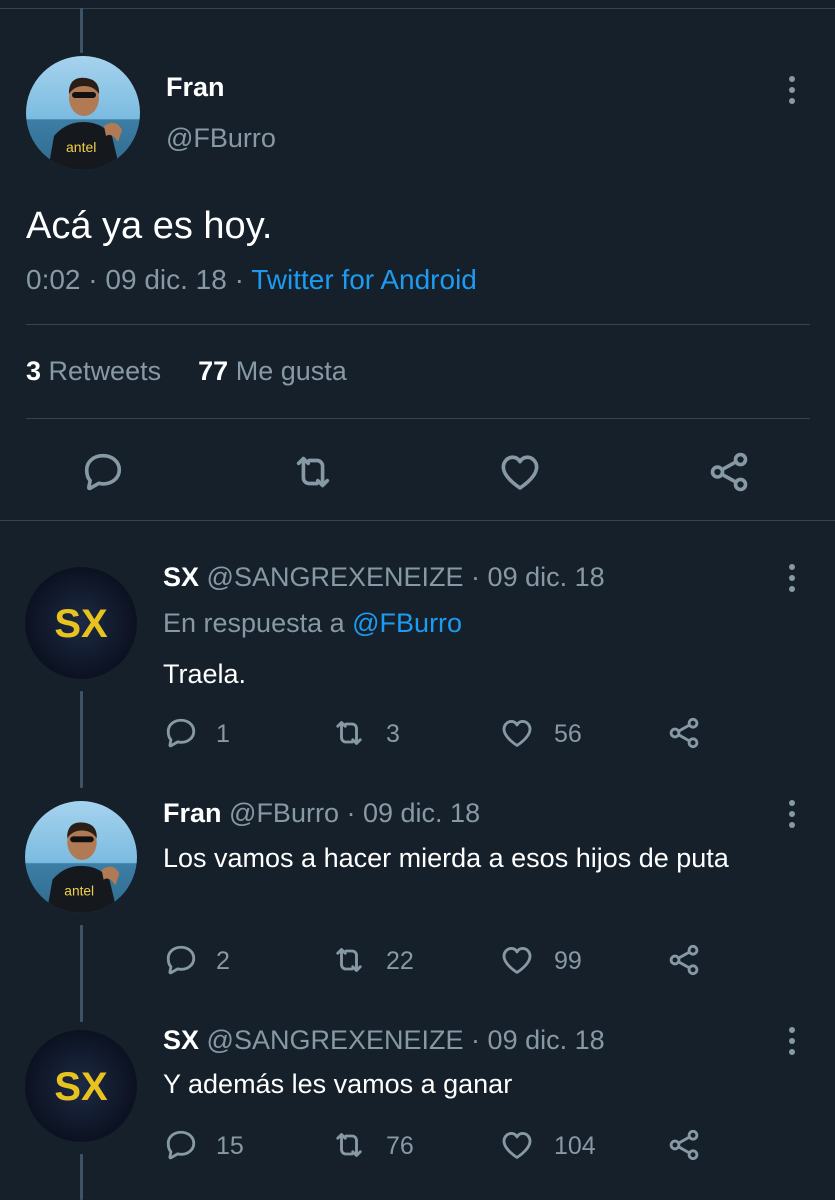 The width and height of the screenshot is (835, 1200). What do you see at coordinates (417, 8) in the screenshot?
I see `top-divider` at bounding box center [417, 8].